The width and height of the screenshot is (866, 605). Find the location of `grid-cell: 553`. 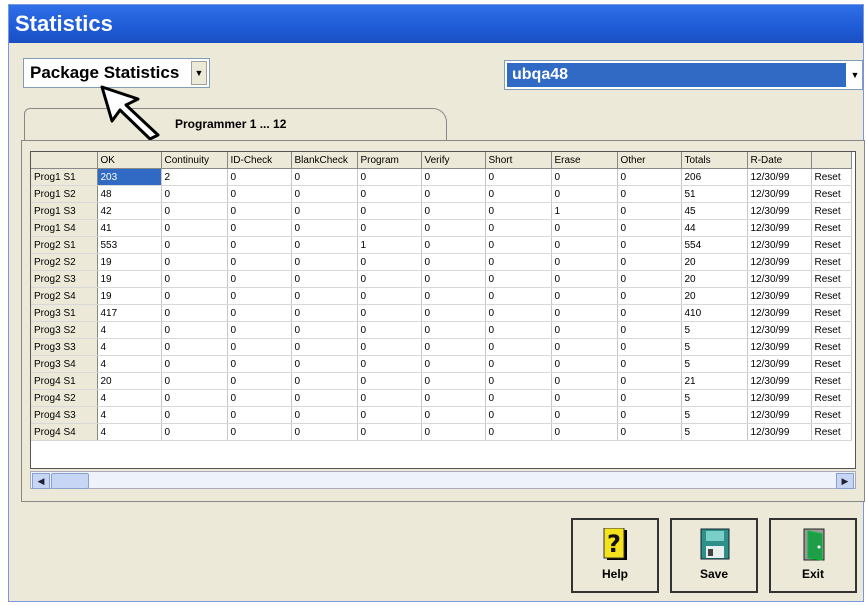

grid-cell: 553 is located at coordinates (129, 245).